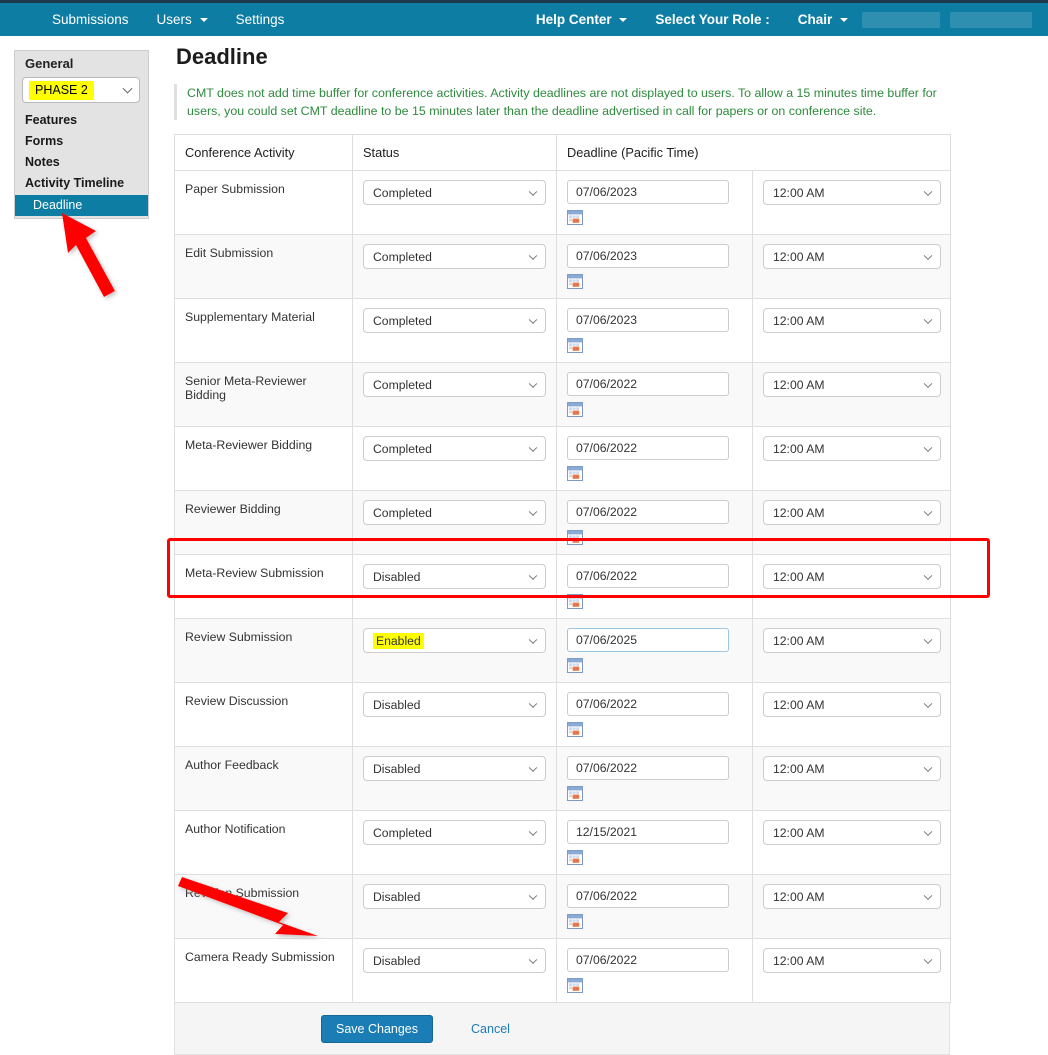  What do you see at coordinates (263, 330) in the screenshot?
I see `cell-activity: Supplementary Material` at bounding box center [263, 330].